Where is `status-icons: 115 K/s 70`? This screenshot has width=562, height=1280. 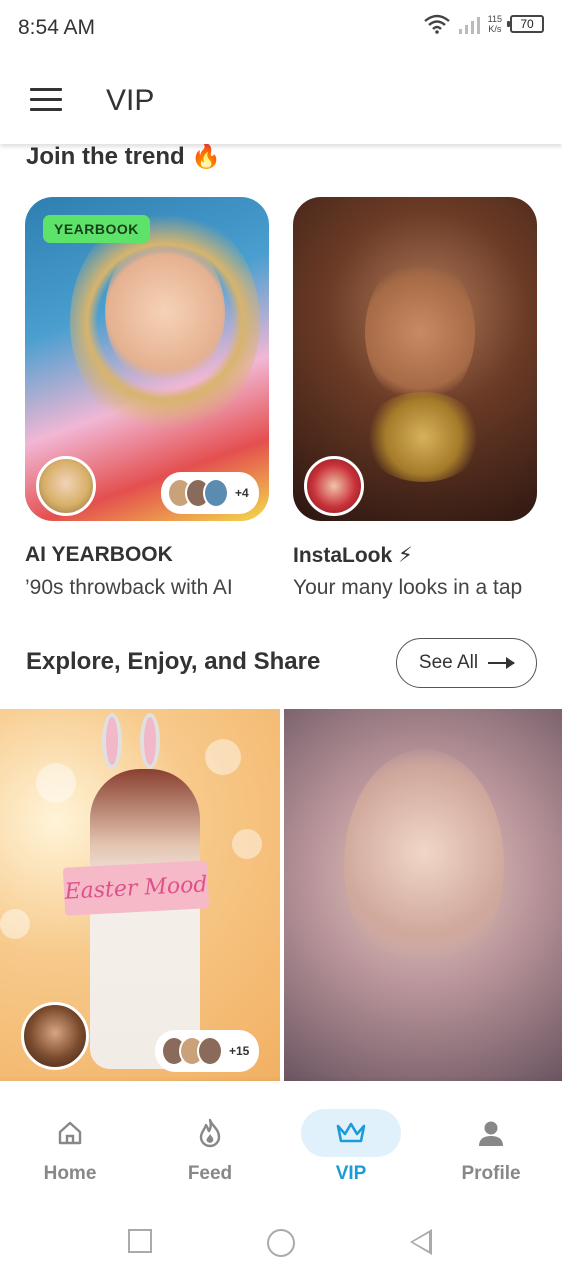
status-icons: 115 K/s 70 is located at coordinates (483, 24).